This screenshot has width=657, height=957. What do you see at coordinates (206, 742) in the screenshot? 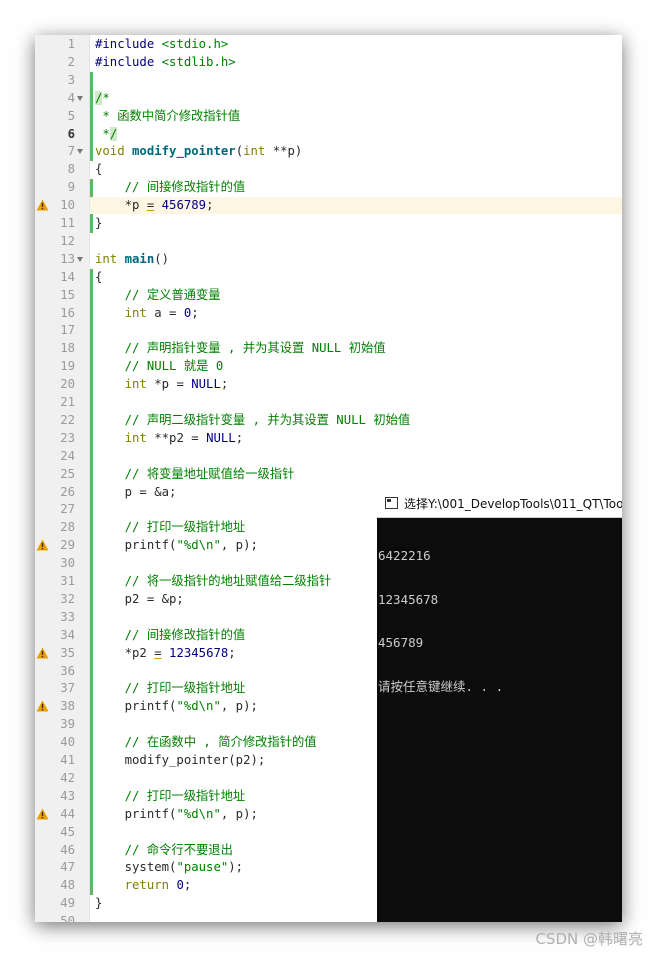
I see `code-text: // 在函数中 , 简介修改指针的值` at bounding box center [206, 742].